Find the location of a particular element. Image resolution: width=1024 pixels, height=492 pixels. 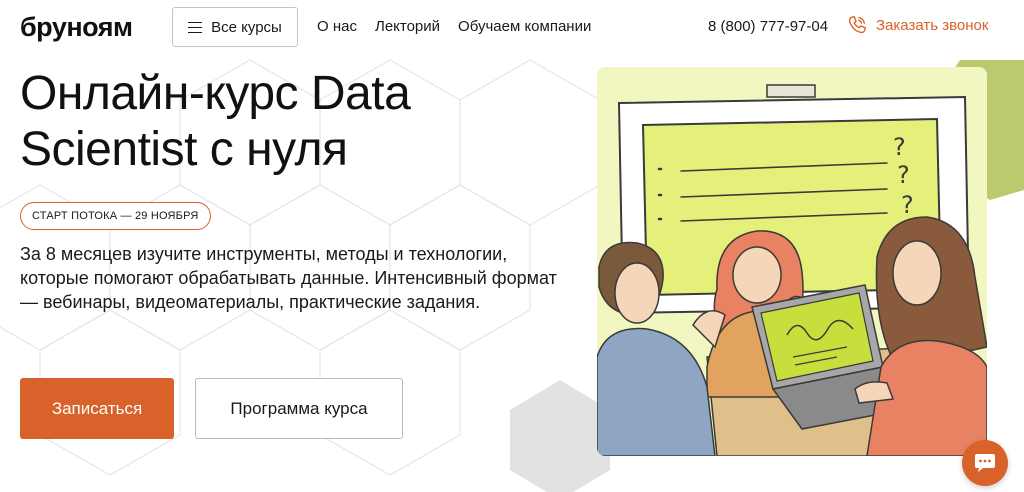

page-title: Онлайн-курс Data Scientist с нуля is located at coordinates (215, 121).